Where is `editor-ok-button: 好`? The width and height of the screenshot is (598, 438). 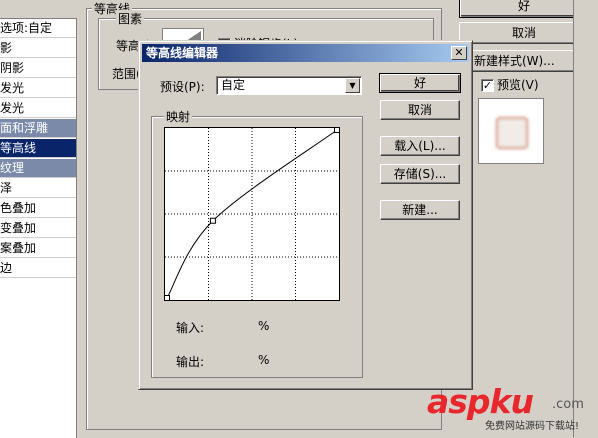 editor-ok-button: 好 is located at coordinates (420, 83).